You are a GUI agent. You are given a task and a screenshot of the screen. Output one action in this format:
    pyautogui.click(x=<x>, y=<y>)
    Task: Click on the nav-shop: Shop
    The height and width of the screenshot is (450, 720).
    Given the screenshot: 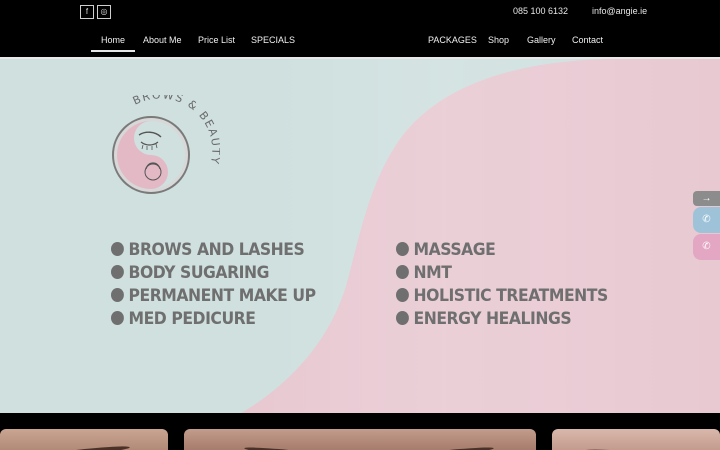 What is the action you would take?
    pyautogui.click(x=498, y=40)
    